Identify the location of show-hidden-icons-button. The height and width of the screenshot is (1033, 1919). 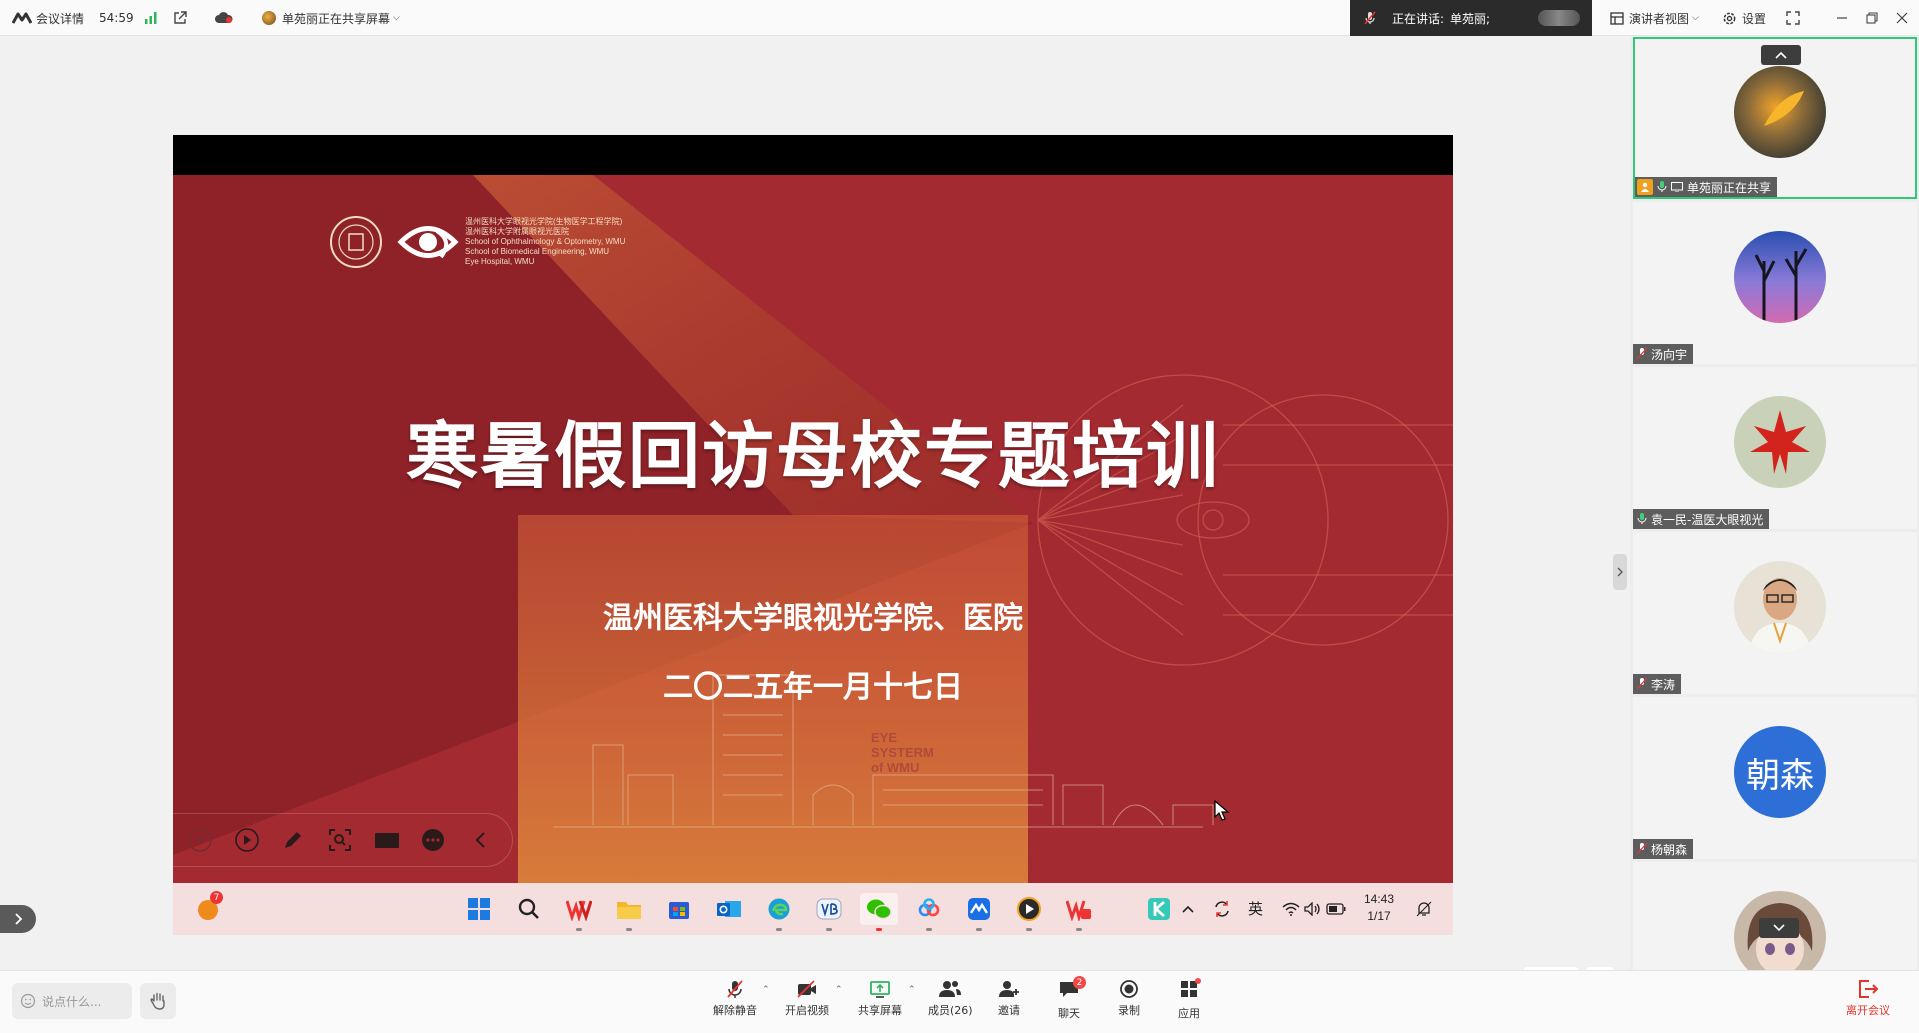
(1188, 909).